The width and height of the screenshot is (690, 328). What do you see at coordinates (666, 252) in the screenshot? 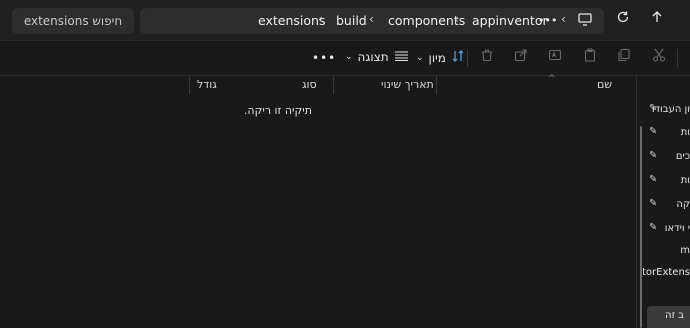
I see `sidebar-item: m` at bounding box center [666, 252].